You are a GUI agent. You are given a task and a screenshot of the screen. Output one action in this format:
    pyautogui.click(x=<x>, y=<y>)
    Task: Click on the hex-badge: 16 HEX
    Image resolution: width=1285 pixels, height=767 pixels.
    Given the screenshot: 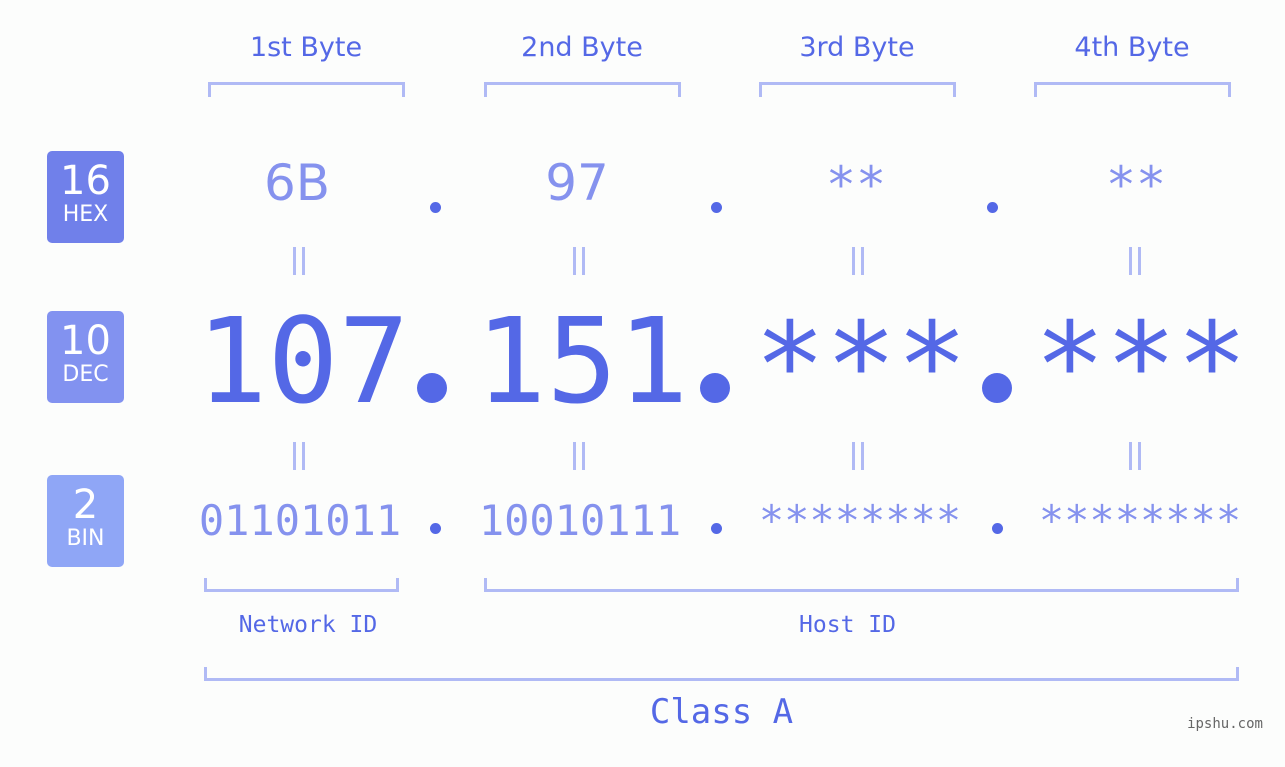 What is the action you would take?
    pyautogui.click(x=85, y=197)
    